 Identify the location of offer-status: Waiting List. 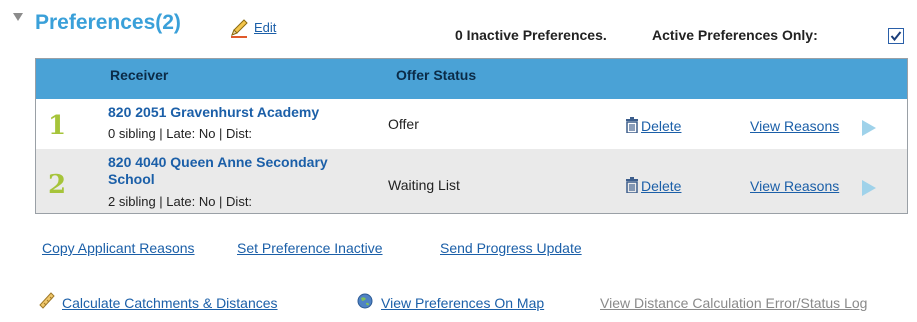
(424, 185).